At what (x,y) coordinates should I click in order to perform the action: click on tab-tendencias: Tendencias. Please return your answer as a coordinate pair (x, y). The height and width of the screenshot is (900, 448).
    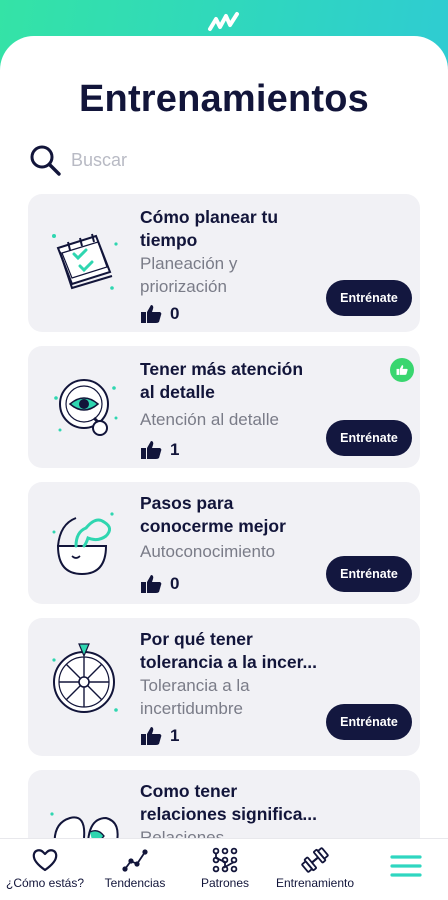
    Looking at the image, I should click on (135, 873).